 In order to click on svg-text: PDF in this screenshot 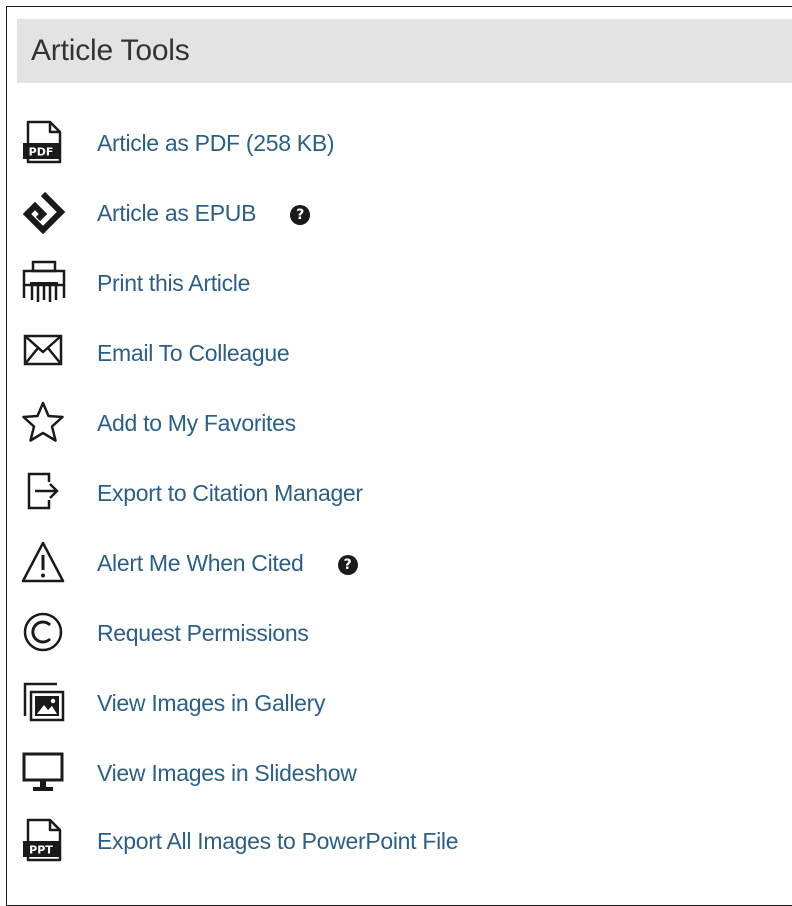, I will do `click(41, 152)`.